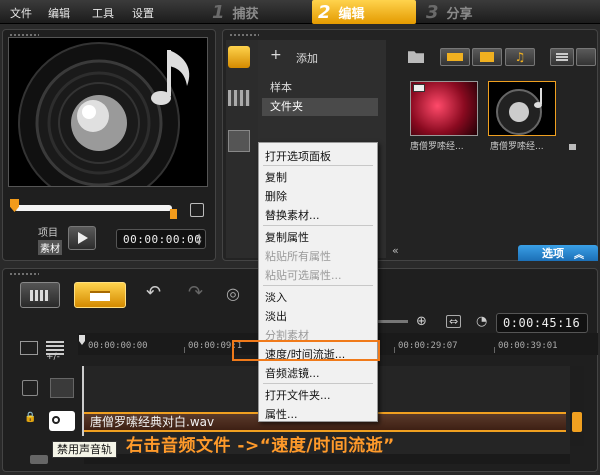 The image size is (600, 475). I want to click on ruler-label: 00:00:29:07, so click(428, 346).